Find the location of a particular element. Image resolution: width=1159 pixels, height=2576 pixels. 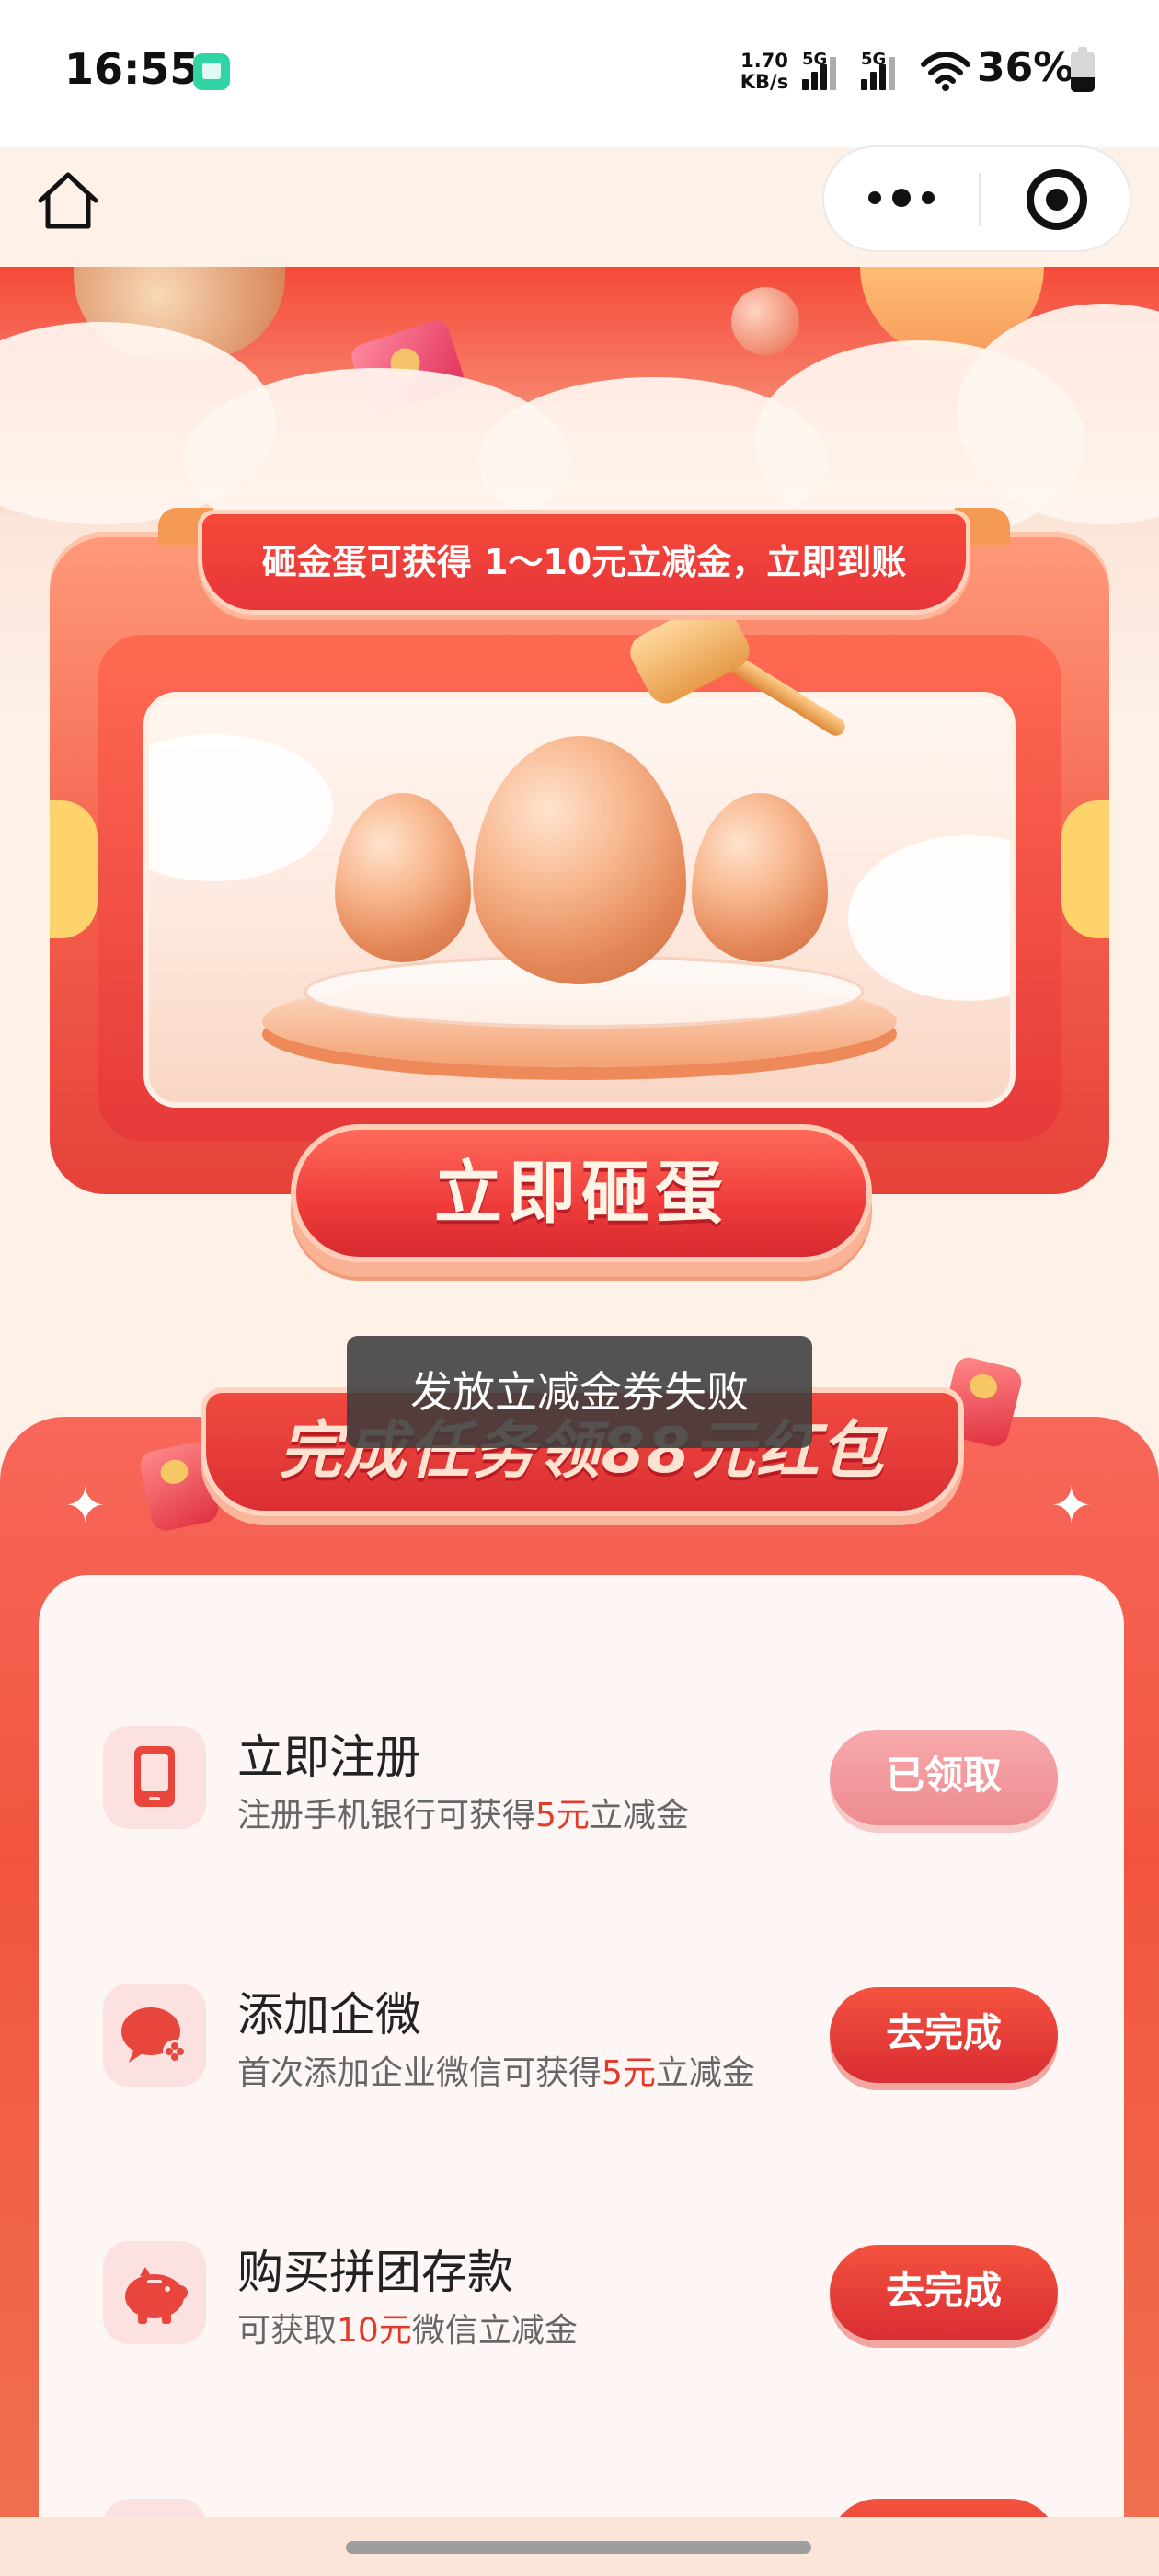

complete-task-button-partial is located at coordinates (944, 2508).